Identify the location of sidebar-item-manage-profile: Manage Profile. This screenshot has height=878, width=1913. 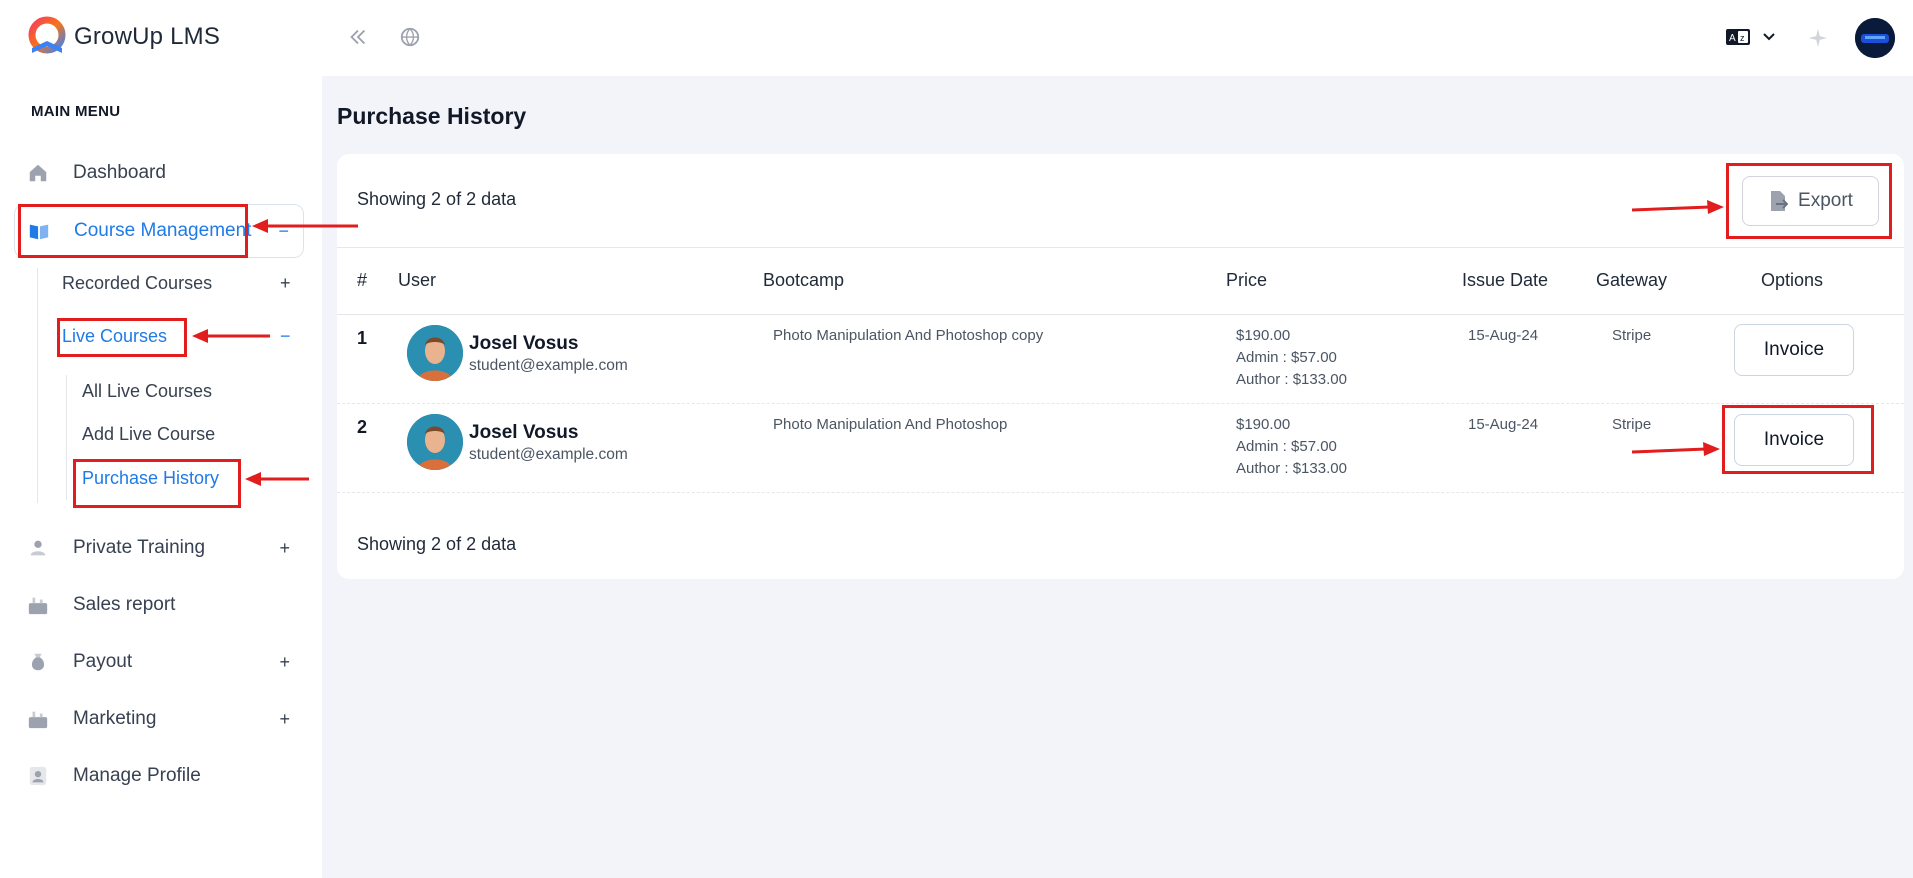
(159, 776).